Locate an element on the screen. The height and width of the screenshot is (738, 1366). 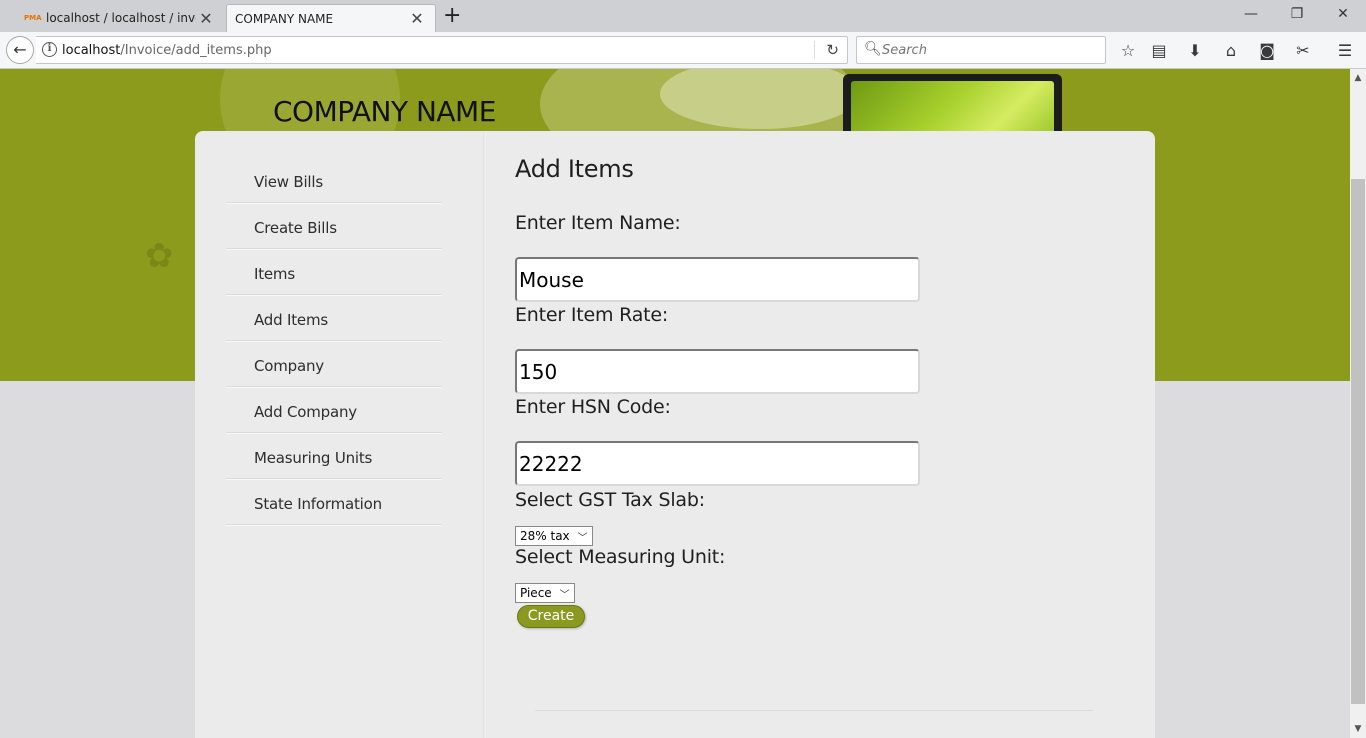
home-icon: ⌂ is located at coordinates (1231, 51).